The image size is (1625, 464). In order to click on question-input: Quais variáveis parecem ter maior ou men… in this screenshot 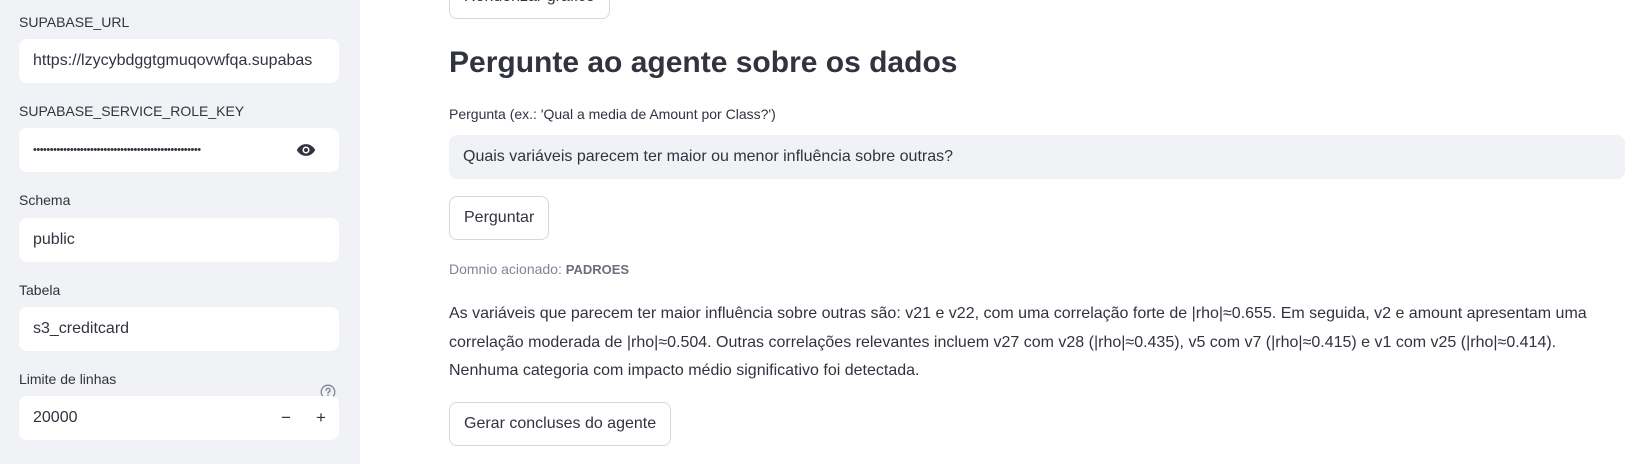, I will do `click(1037, 157)`.